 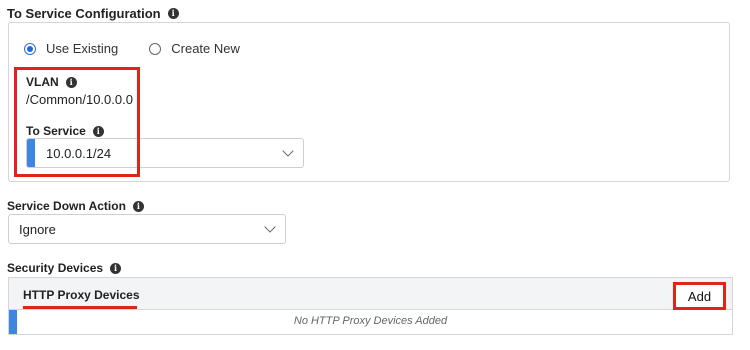 What do you see at coordinates (30, 48) in the screenshot?
I see `use-existing-radio` at bounding box center [30, 48].